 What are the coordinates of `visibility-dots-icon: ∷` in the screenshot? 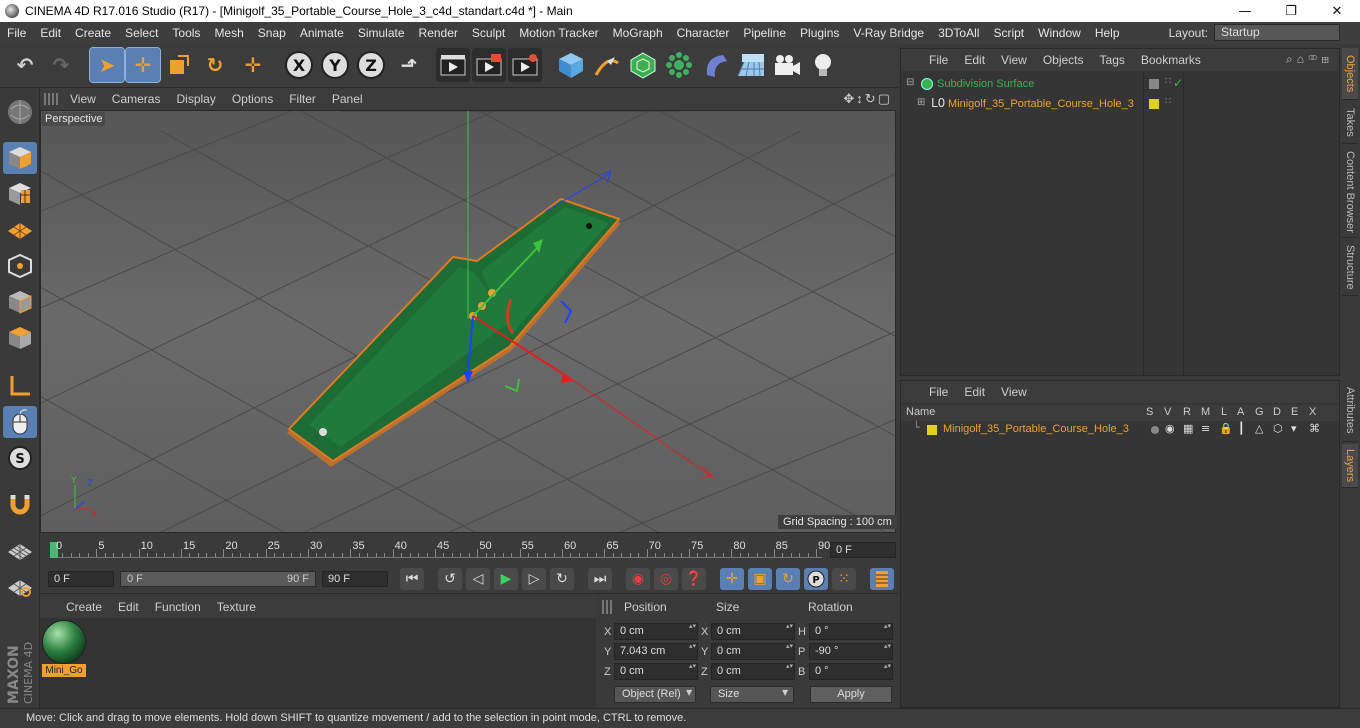 It's located at (1168, 101).